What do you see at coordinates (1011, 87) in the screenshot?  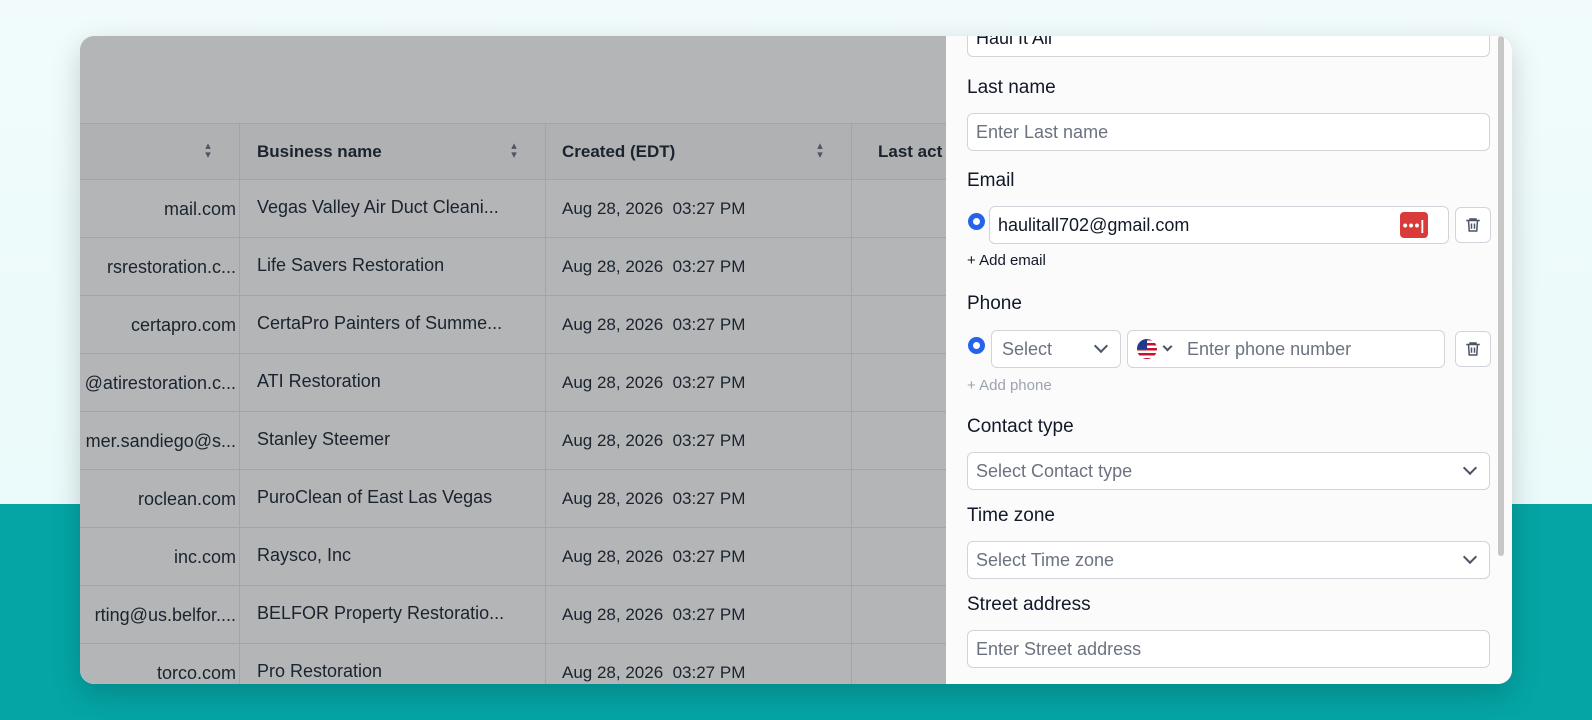 I see `last-name-label: Last name` at bounding box center [1011, 87].